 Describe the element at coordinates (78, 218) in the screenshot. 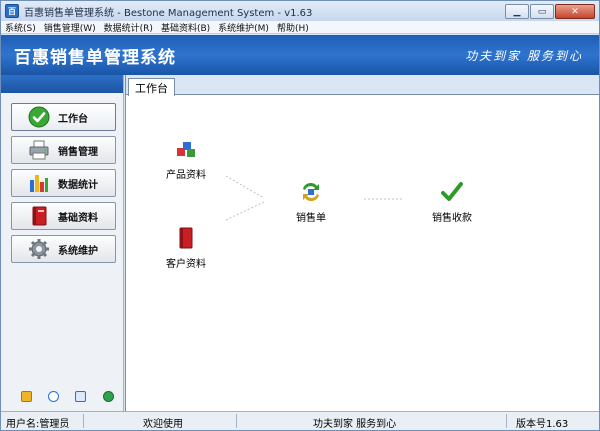

I see `sidebar-item-label: 基础资料` at that location.